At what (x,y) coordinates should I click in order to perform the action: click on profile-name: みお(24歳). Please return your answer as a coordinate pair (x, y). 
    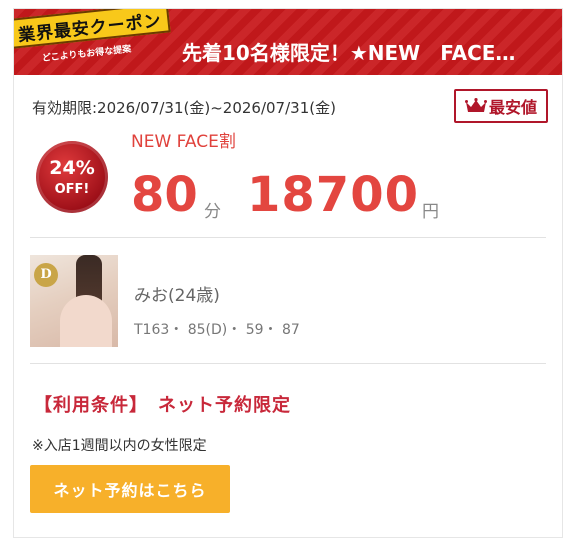
    Looking at the image, I should click on (177, 296).